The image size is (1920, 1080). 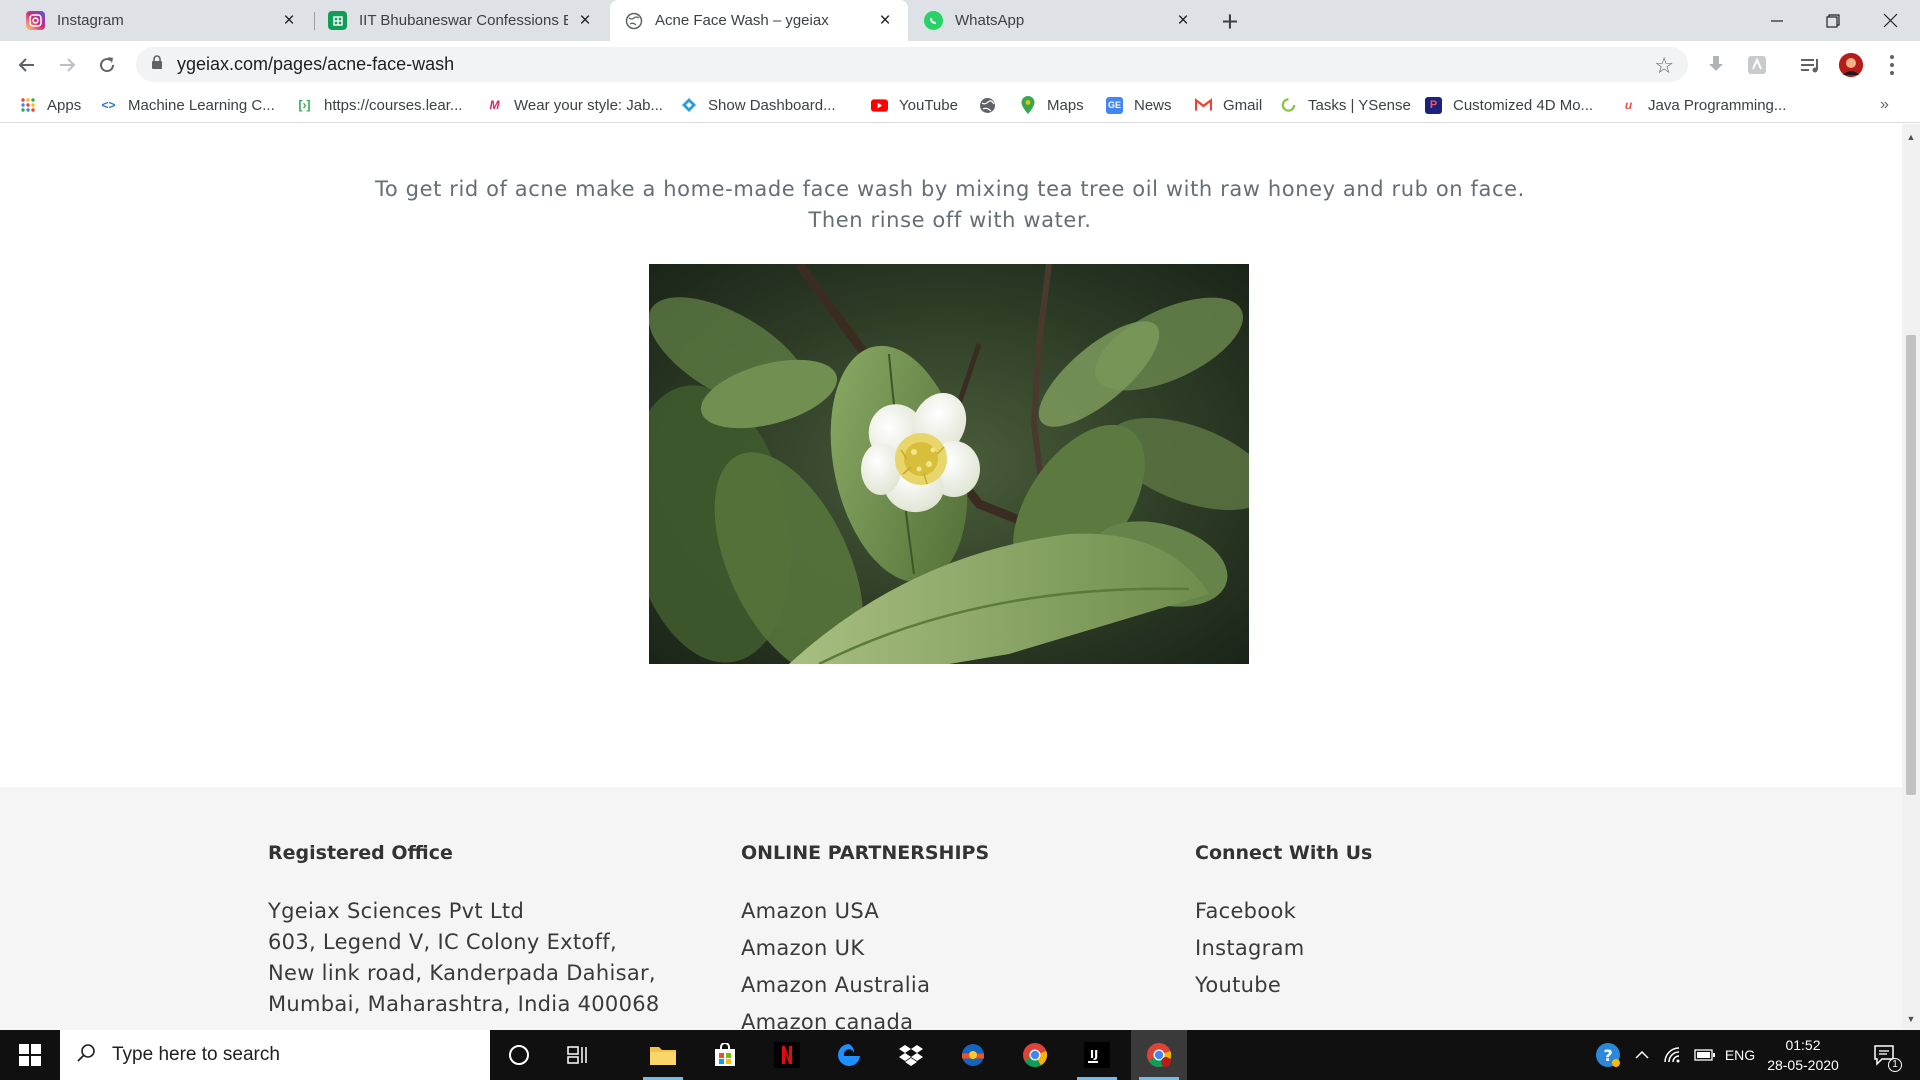 What do you see at coordinates (725, 1055) in the screenshot?
I see `taskbar-microsoft-store` at bounding box center [725, 1055].